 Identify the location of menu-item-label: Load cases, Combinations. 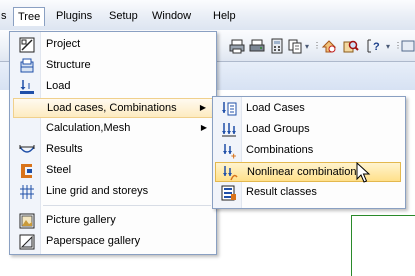
(112, 108).